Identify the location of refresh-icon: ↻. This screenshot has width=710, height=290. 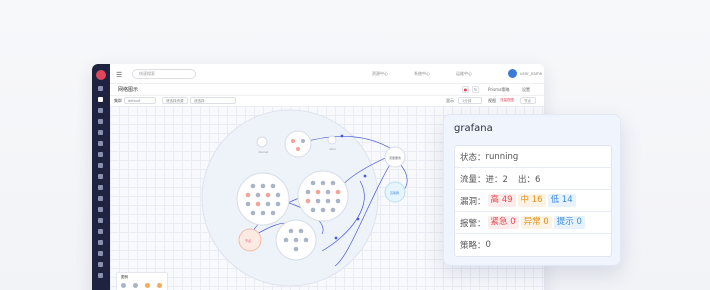
(475, 89).